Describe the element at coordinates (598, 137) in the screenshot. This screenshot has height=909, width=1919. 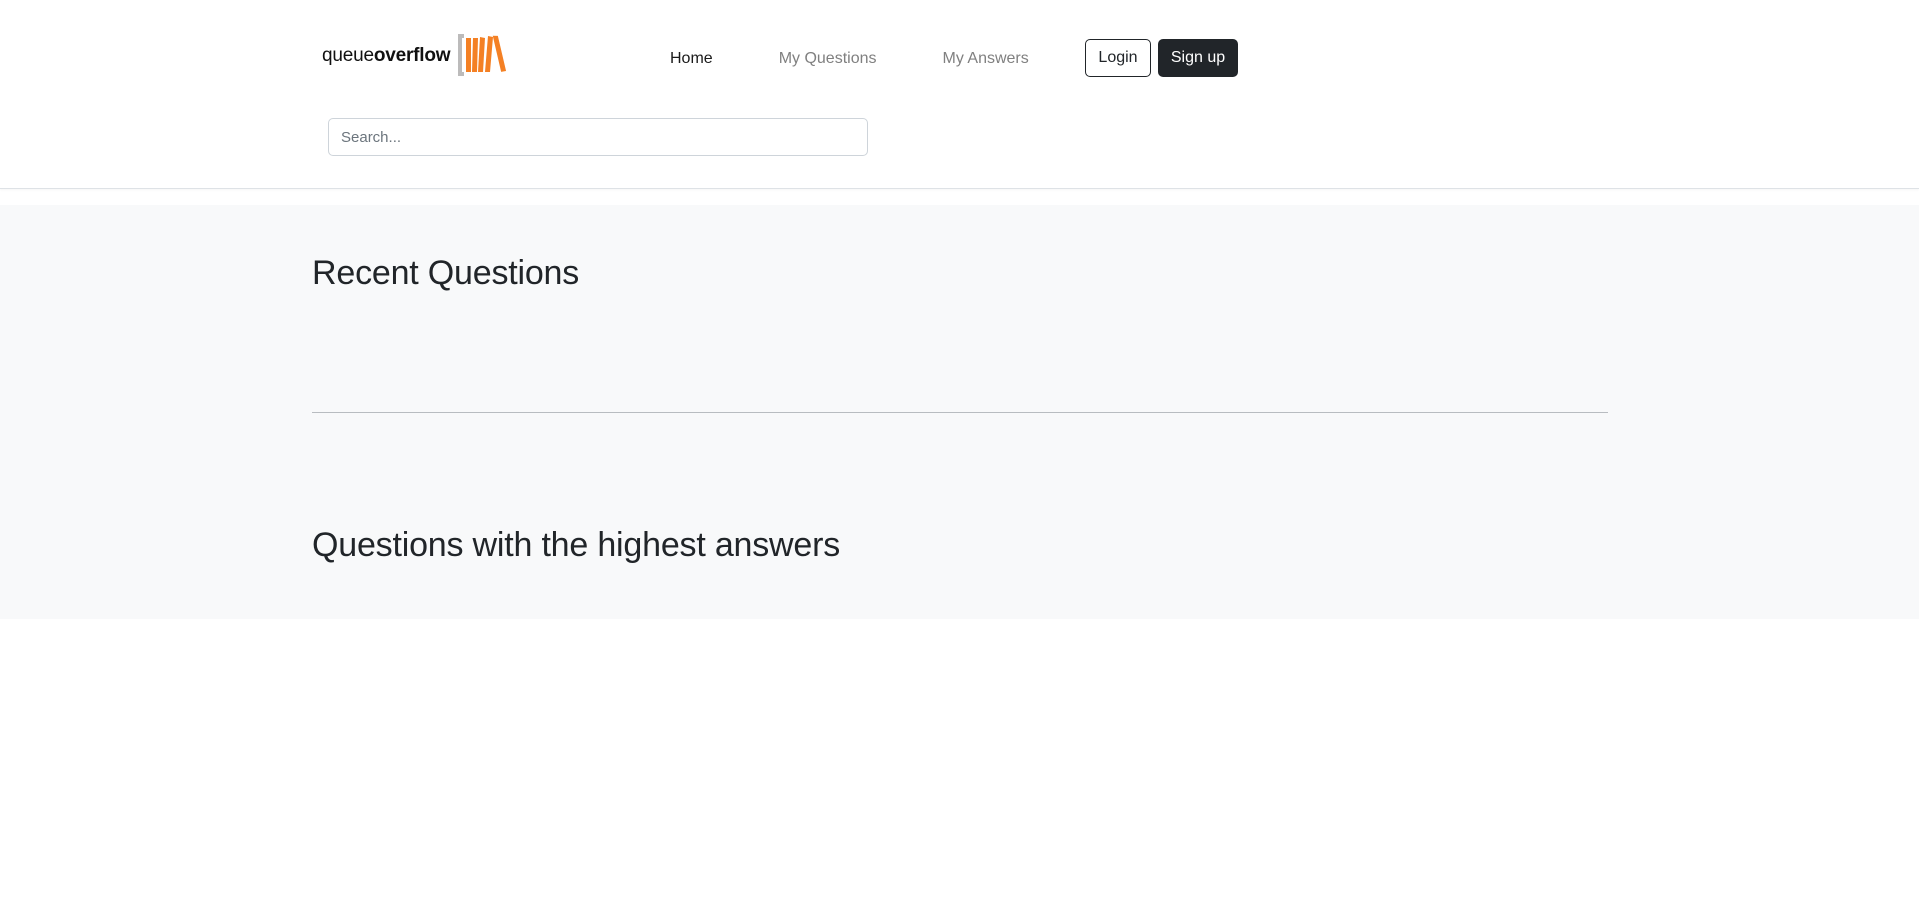
I see `search-input` at that location.